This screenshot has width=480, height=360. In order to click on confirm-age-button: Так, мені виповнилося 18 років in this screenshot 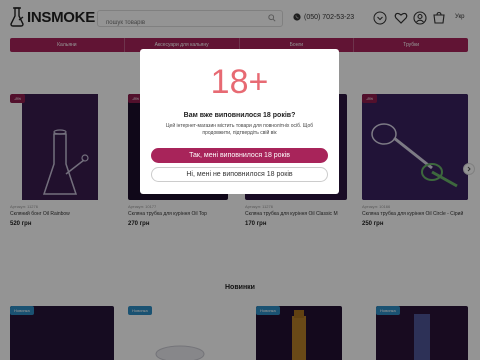, I will do `click(239, 155)`.